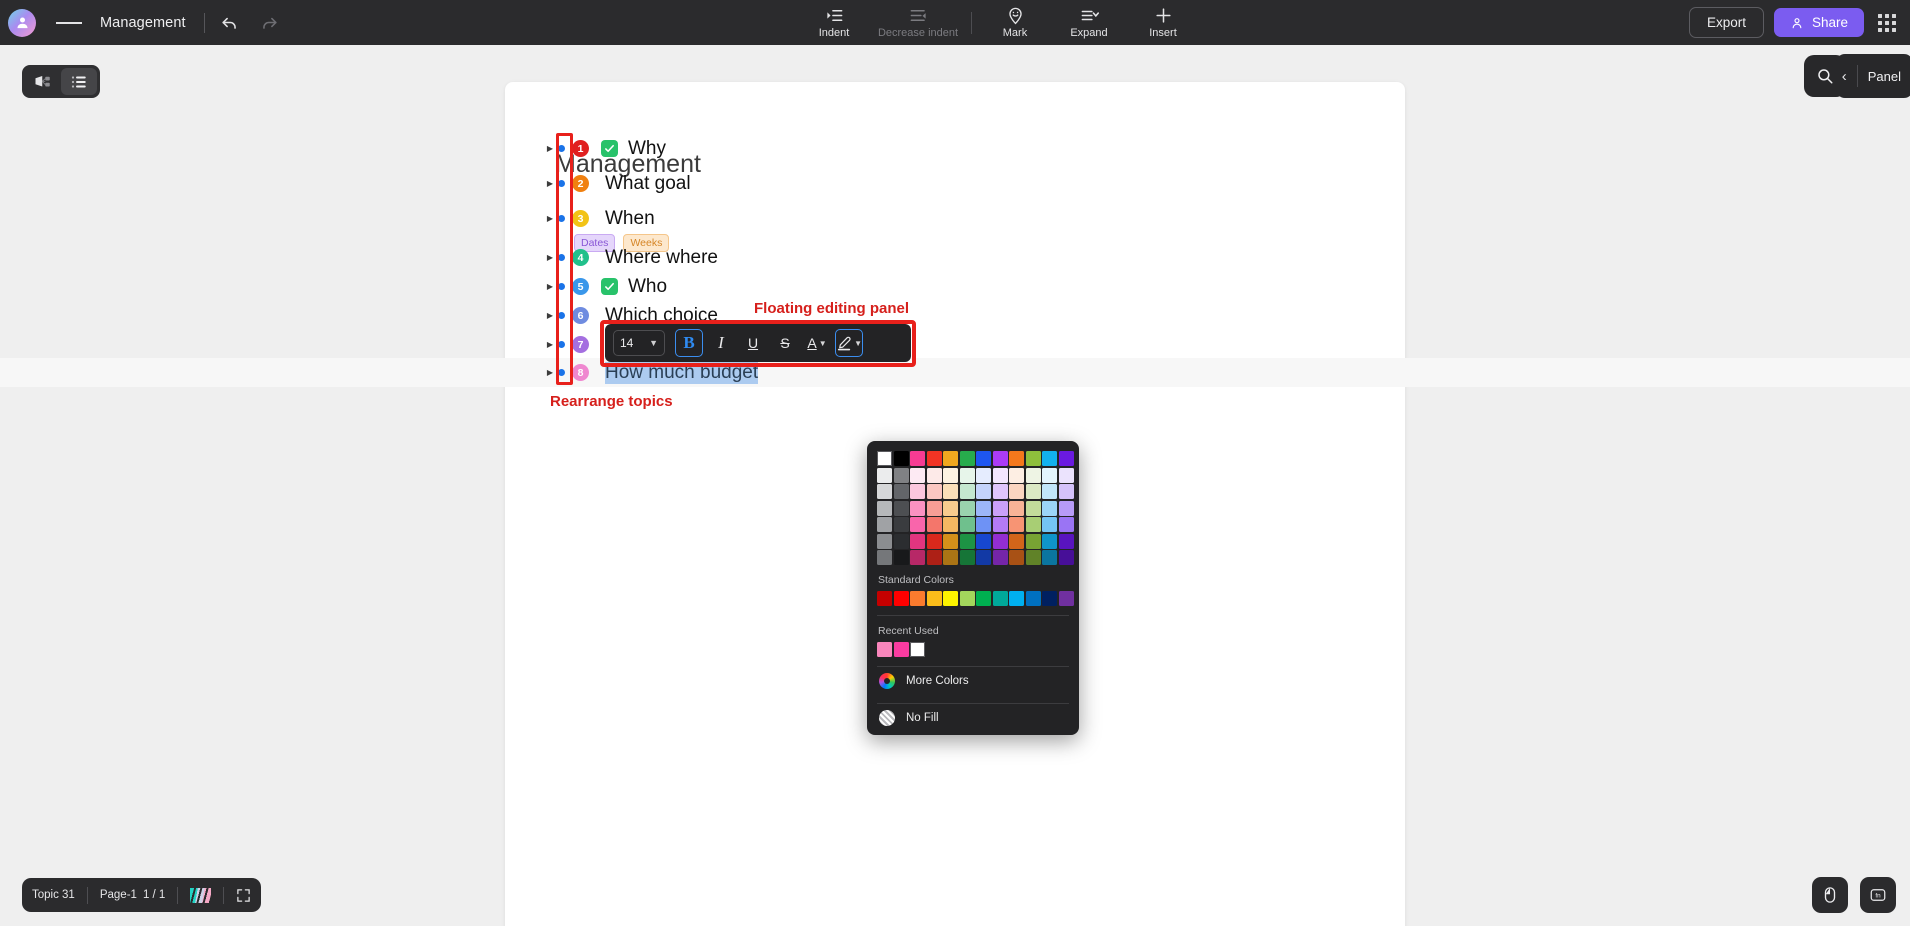 The image size is (1910, 926). Describe the element at coordinates (118, 895) in the screenshot. I see `page-label: Page-1` at that location.